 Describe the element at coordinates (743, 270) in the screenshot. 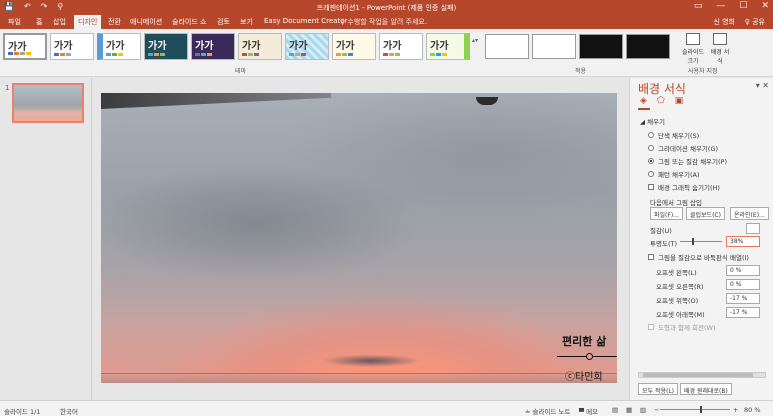

I see `offset-left-input: 0 %` at that location.